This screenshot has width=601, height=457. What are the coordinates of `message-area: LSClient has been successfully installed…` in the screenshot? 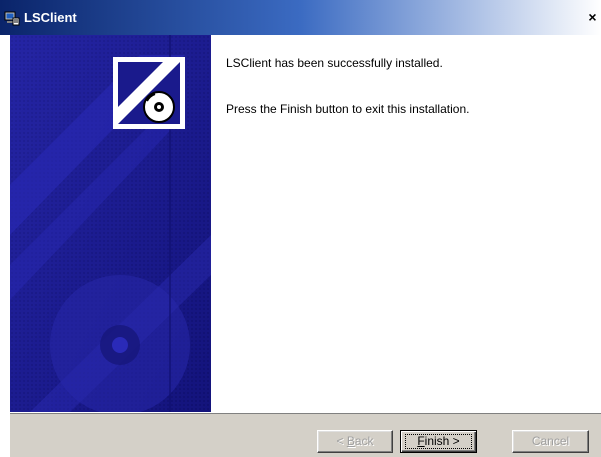 It's located at (411, 85).